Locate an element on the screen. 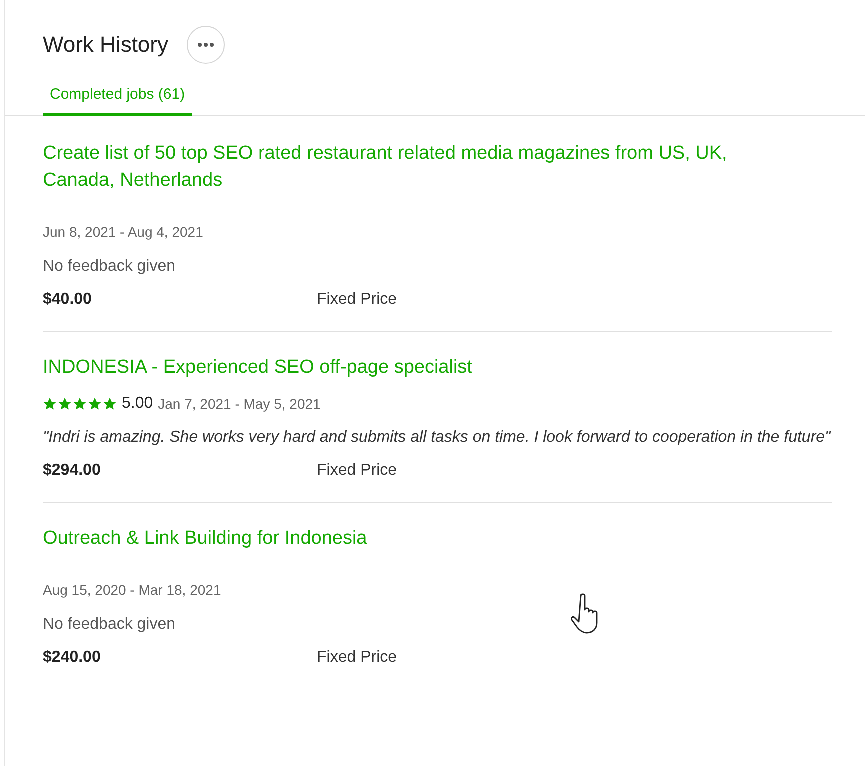 Image resolution: width=865 pixels, height=766 pixels. job-dates: Jan 7, 2021 - May 5, 2021 is located at coordinates (239, 404).